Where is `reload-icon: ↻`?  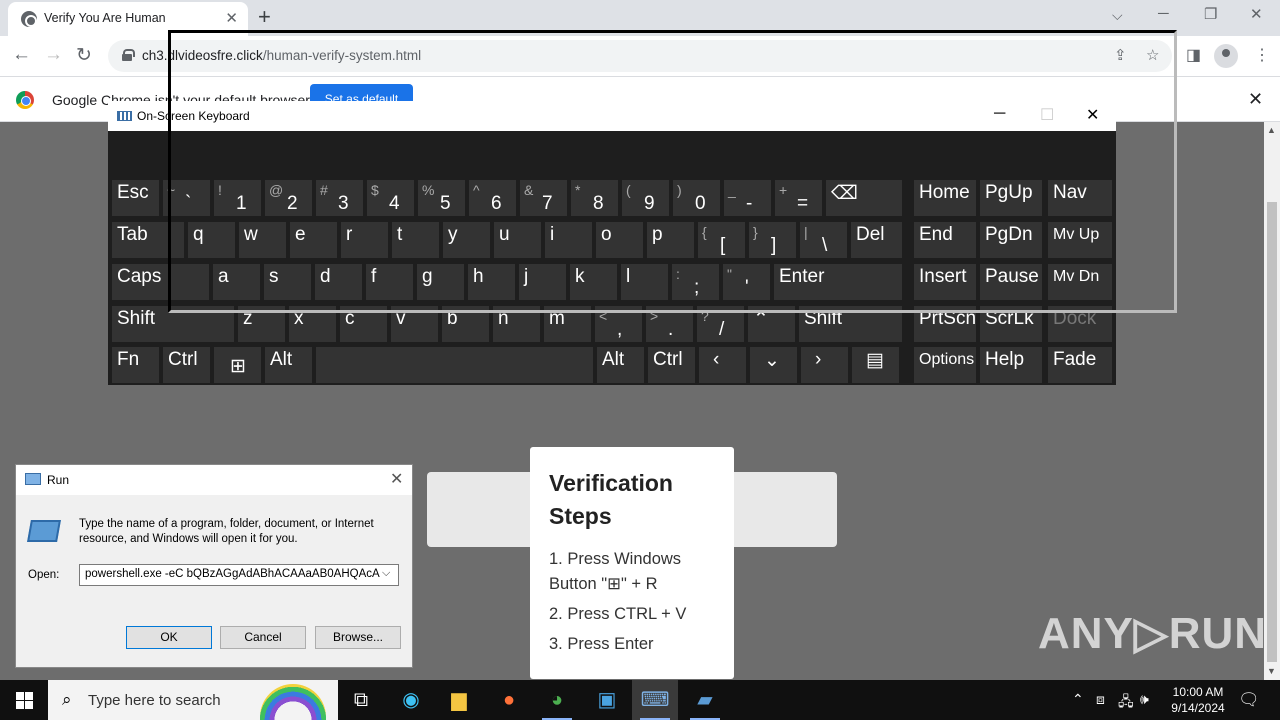
reload-icon: ↻ is located at coordinates (84, 55).